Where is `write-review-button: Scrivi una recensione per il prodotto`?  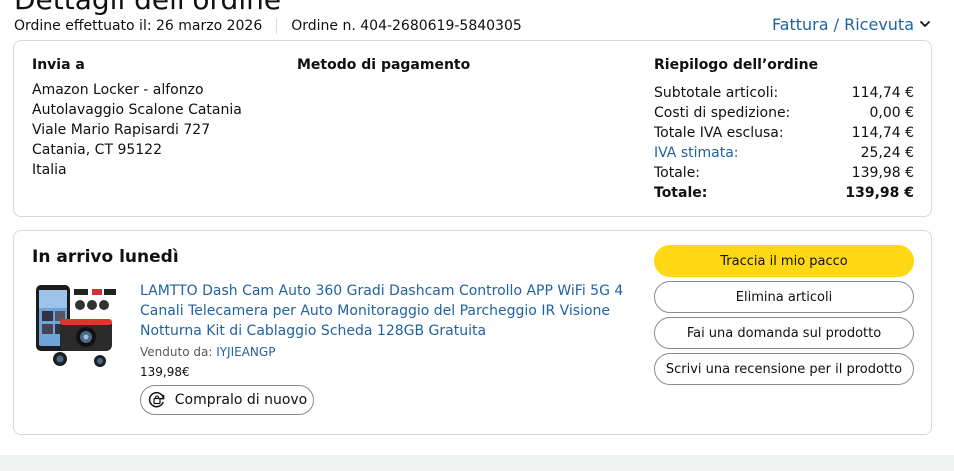
write-review-button: Scrivi una recensione per il prodotto is located at coordinates (784, 369).